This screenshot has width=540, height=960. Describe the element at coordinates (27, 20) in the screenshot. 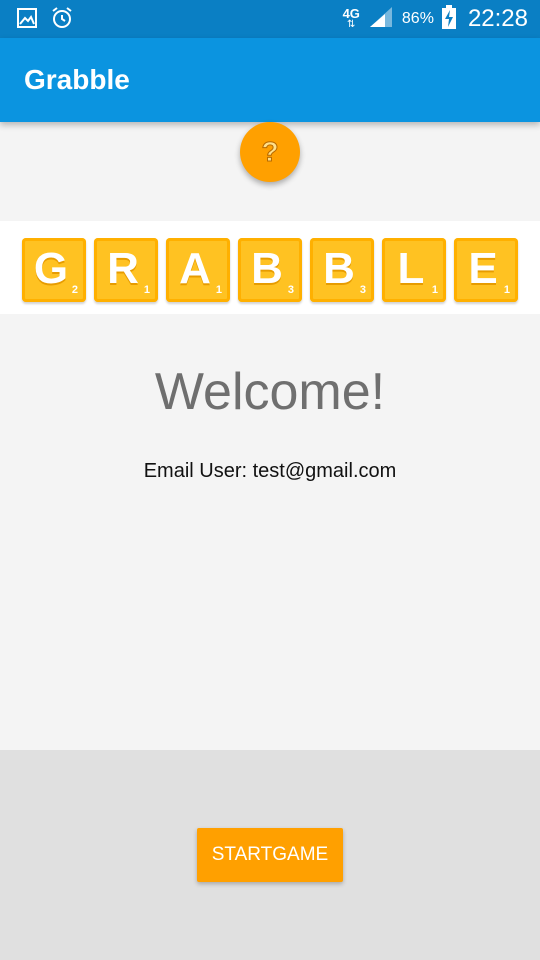

I see `gallery-icon` at that location.